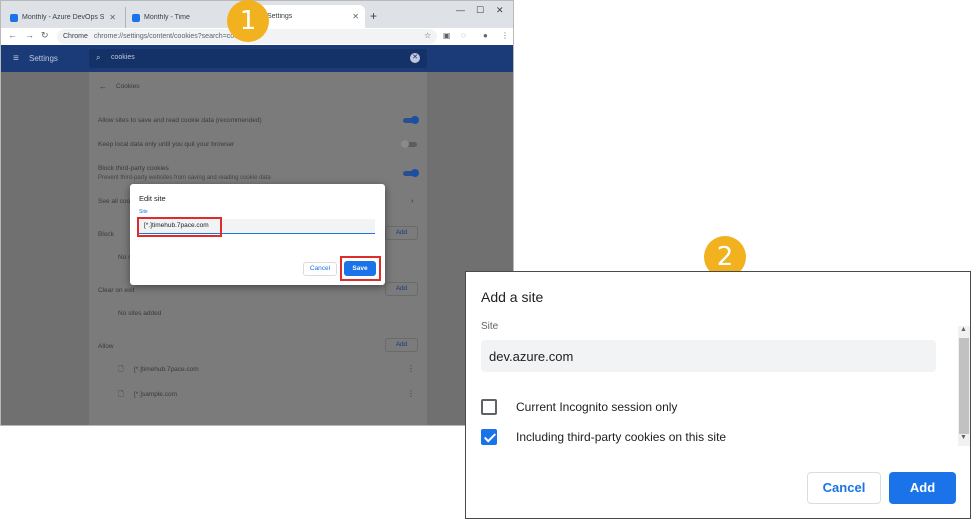 The height and width of the screenshot is (519, 971). Describe the element at coordinates (409, 144) in the screenshot. I see `keep-local-toggle` at that location.